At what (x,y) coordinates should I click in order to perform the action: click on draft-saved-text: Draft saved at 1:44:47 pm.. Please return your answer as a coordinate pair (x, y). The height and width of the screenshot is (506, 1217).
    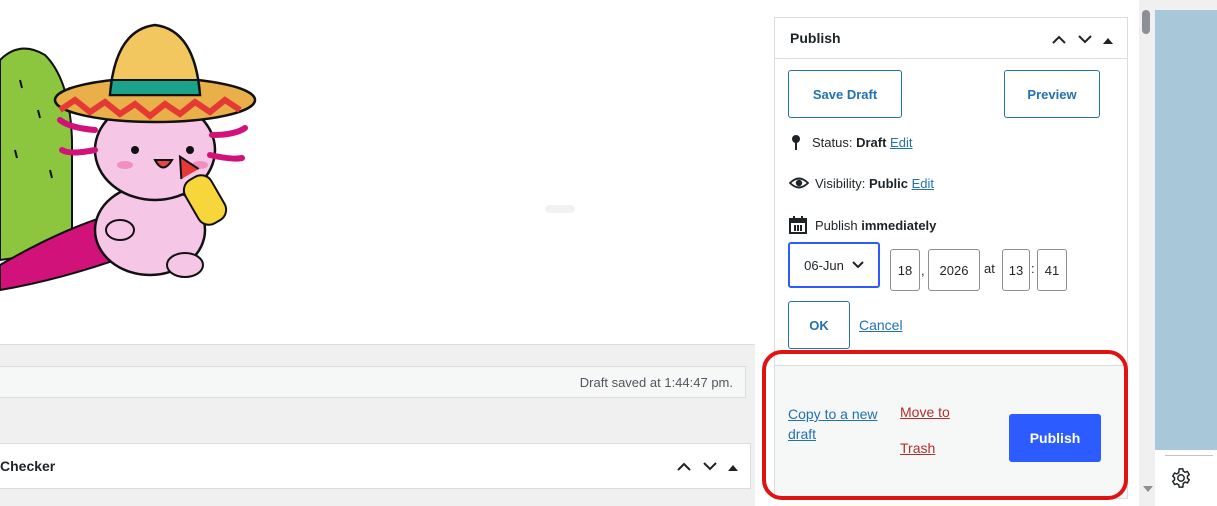
    Looking at the image, I should click on (656, 382).